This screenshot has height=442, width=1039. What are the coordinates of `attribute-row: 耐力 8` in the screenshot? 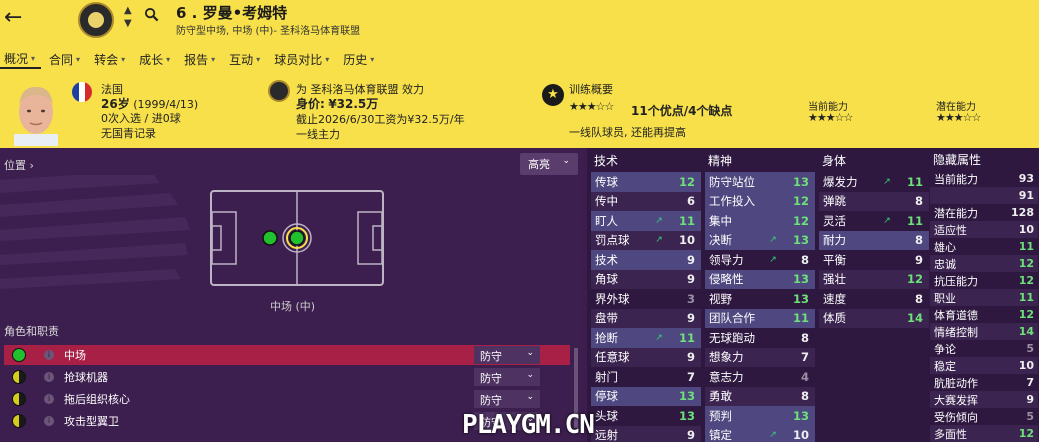 It's located at (874, 240).